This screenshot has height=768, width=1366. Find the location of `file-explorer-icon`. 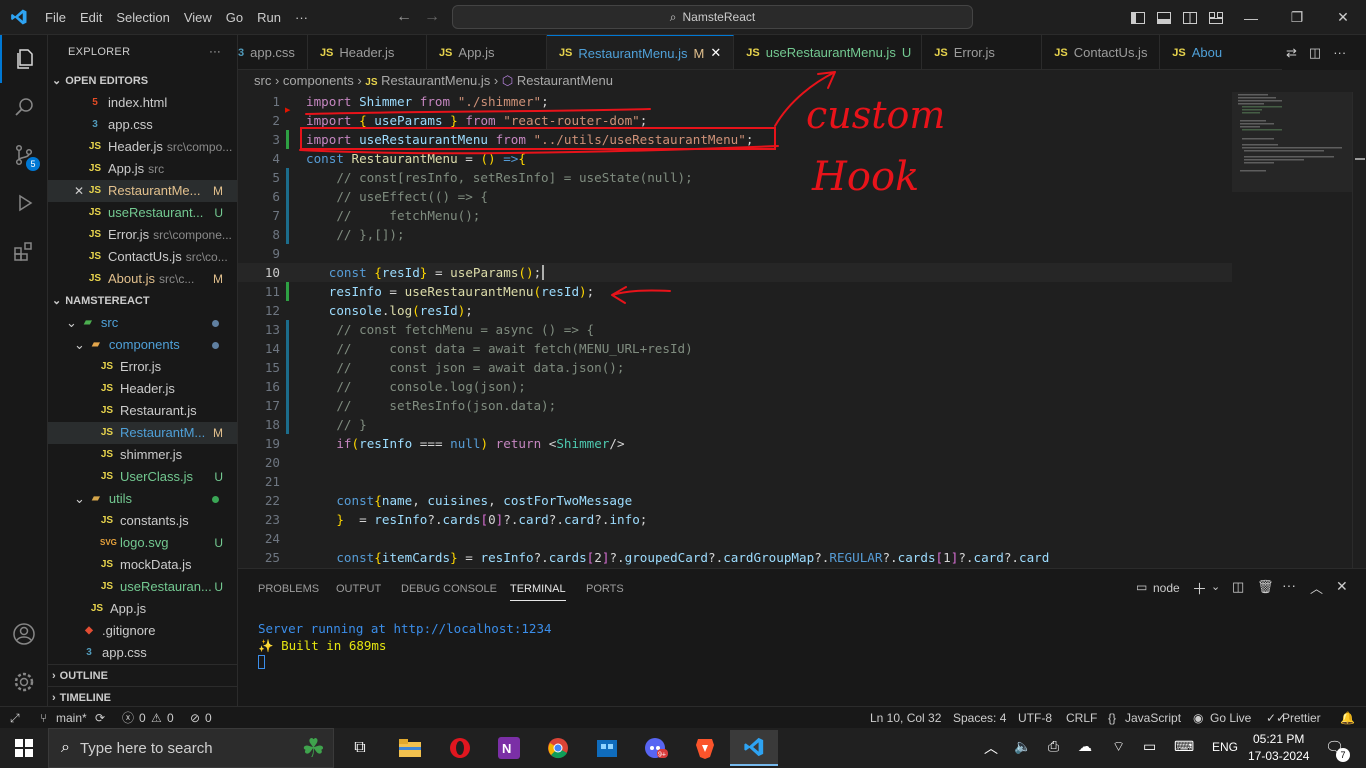

file-explorer-icon is located at coordinates (410, 748).